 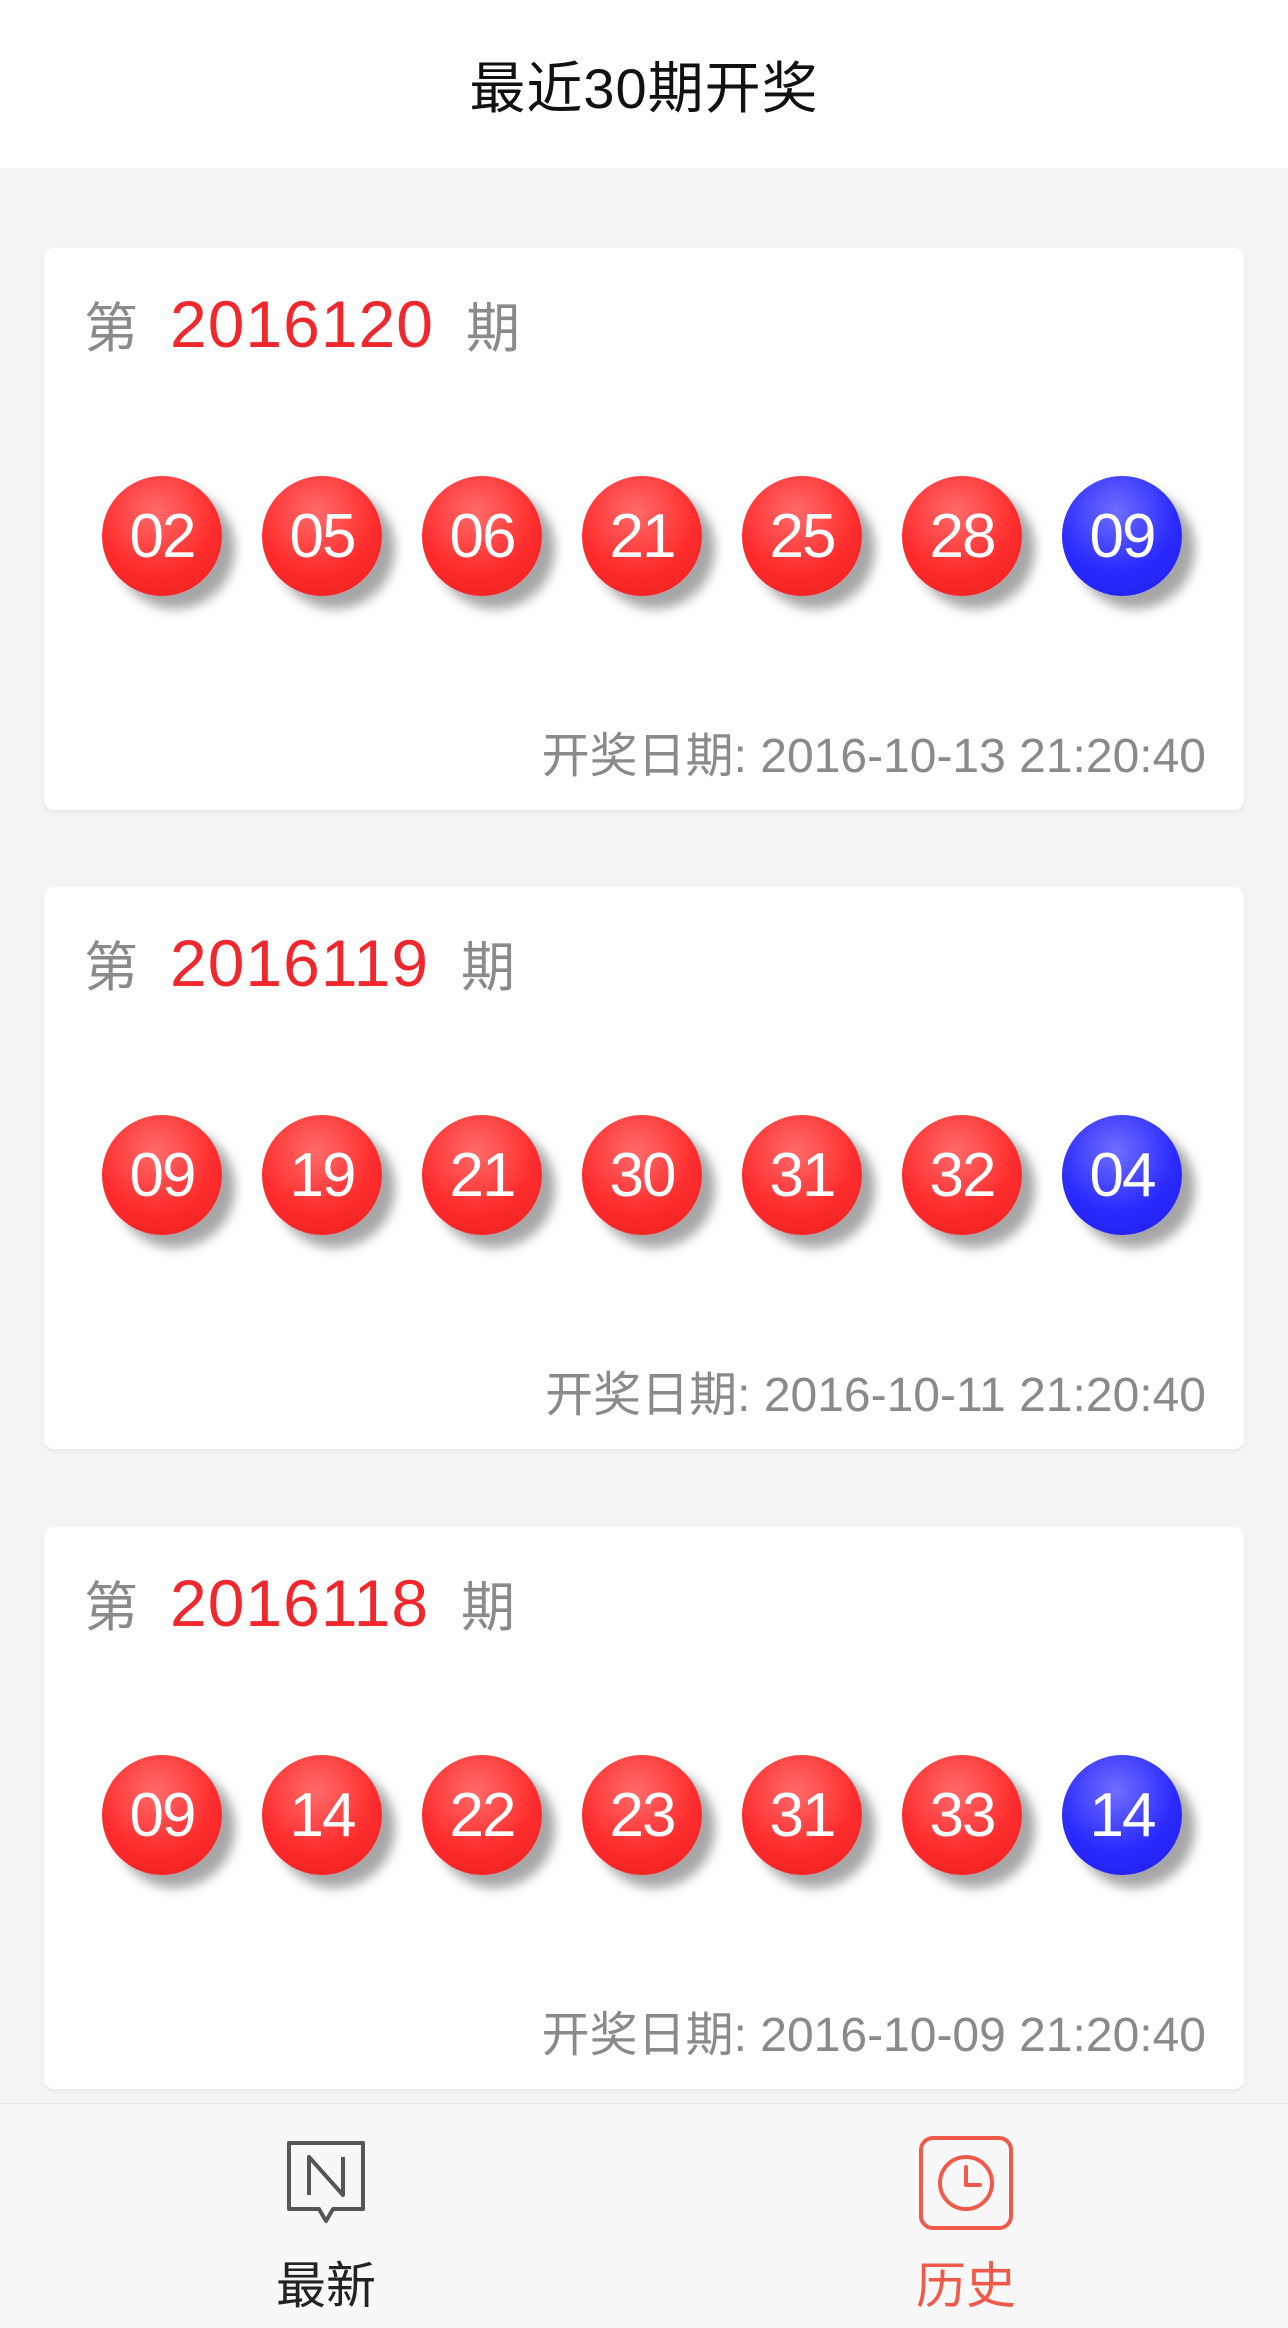 What do you see at coordinates (322, 1175) in the screenshot?
I see `red-ball: 19` at bounding box center [322, 1175].